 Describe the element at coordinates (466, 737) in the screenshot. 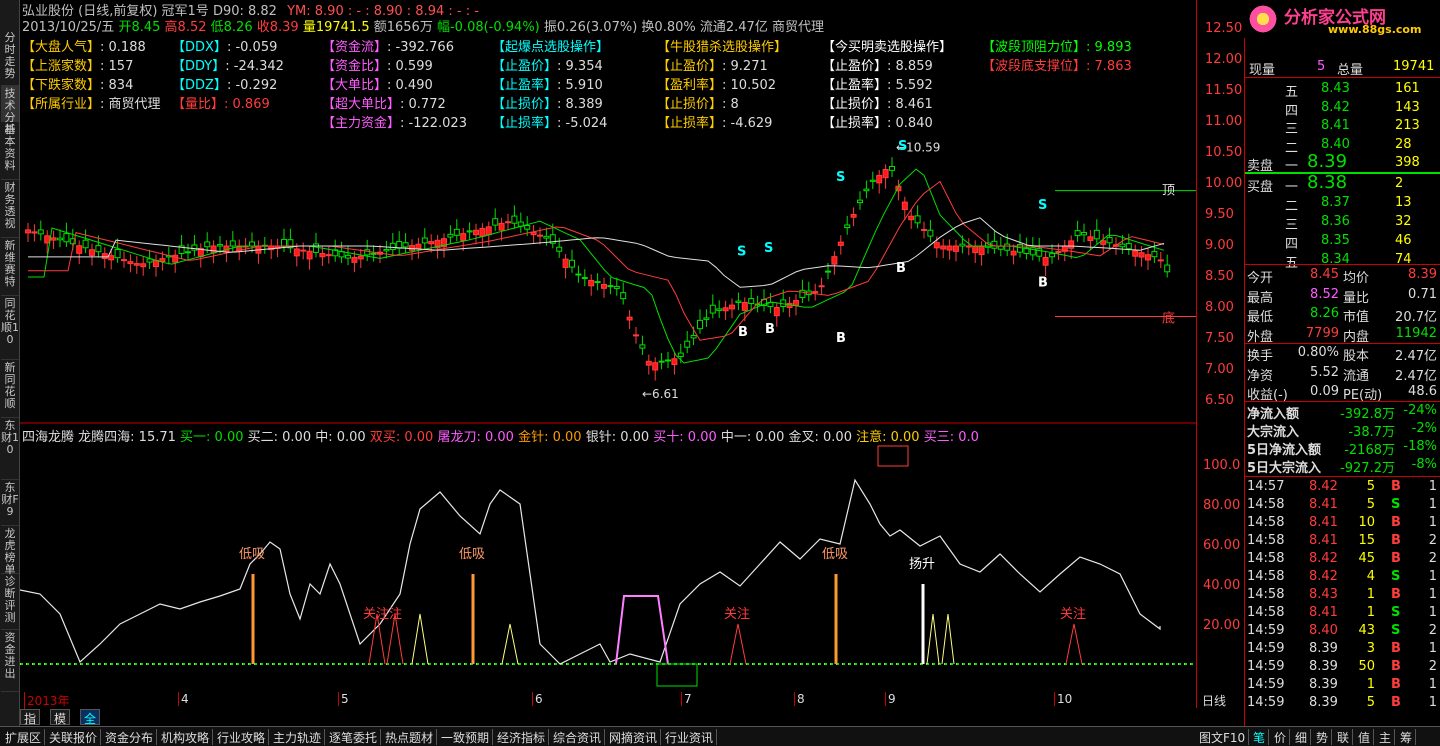

I see `bottom-tab-8: 一致预期` at that location.